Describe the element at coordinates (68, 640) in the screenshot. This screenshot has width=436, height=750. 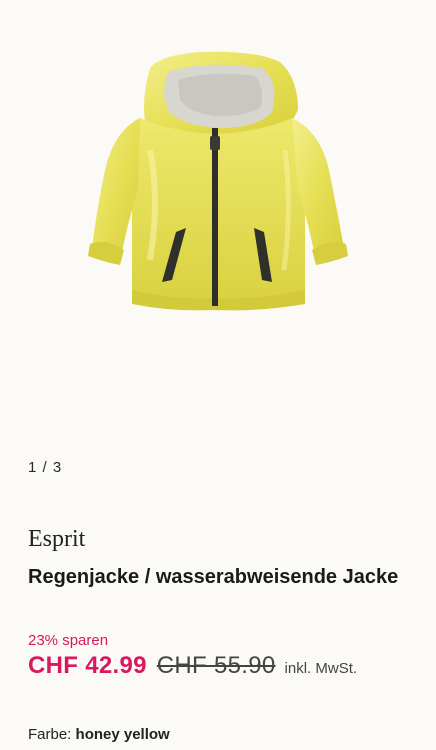
I see `savings-badge: 23% sparen` at that location.